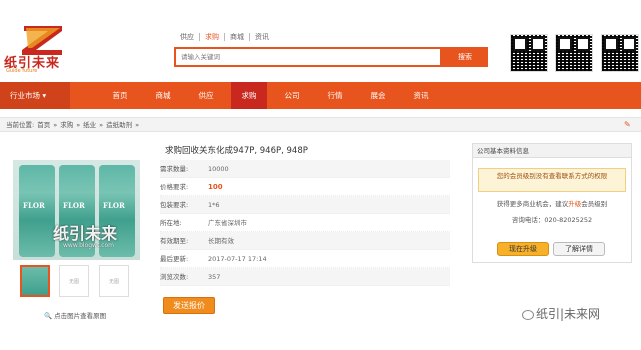 This screenshot has height=350, width=641. Describe the element at coordinates (211, 37) in the screenshot. I see `search-tab-buy: 求购` at that location.